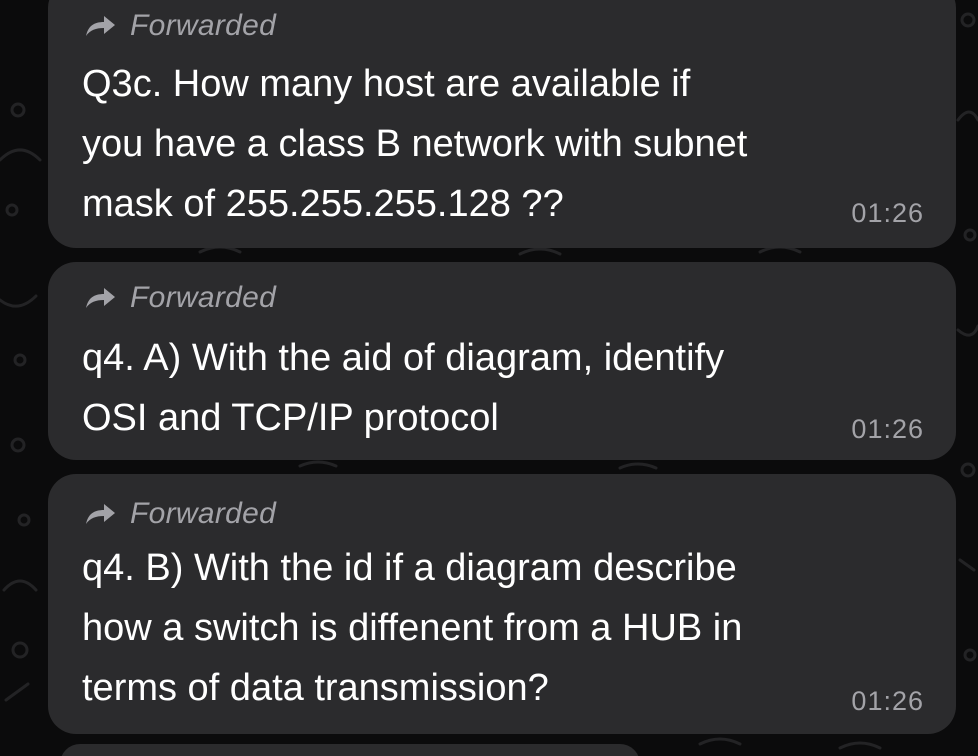 The width and height of the screenshot is (978, 756). I want to click on message-line: mask of 255.255.255.128 ??, so click(323, 204).